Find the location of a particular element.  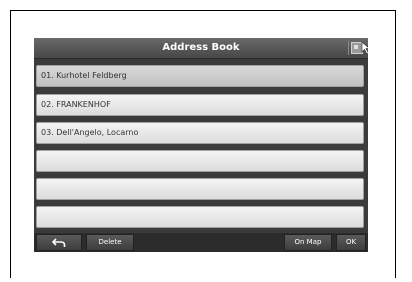

back-button is located at coordinates (59, 242).